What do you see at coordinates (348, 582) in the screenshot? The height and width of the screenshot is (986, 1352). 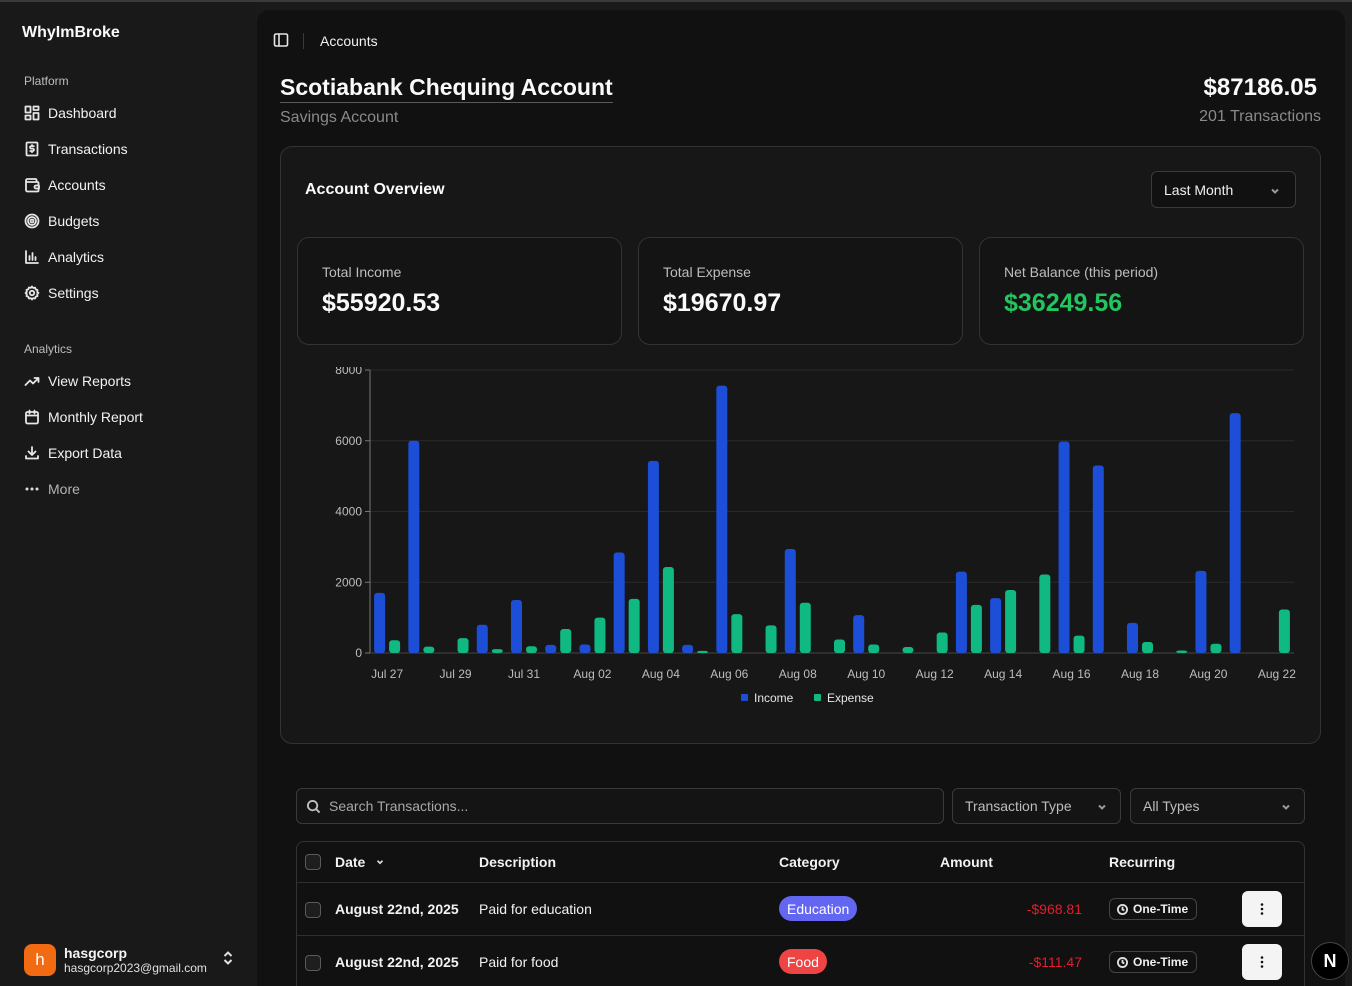 I see `y-tick-label: 2000` at bounding box center [348, 582].